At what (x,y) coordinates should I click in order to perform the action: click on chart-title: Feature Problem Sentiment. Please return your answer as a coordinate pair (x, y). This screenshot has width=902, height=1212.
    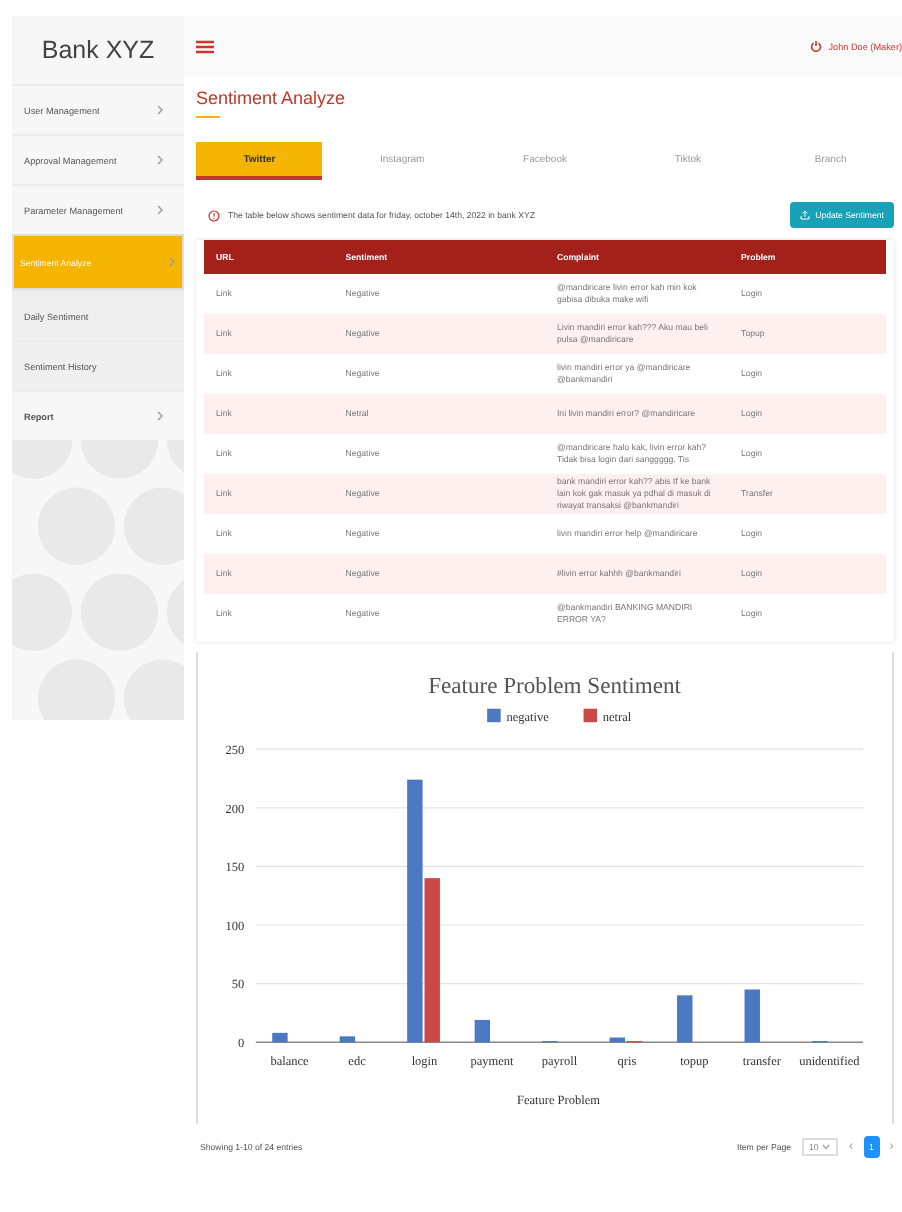
    Looking at the image, I should click on (554, 686).